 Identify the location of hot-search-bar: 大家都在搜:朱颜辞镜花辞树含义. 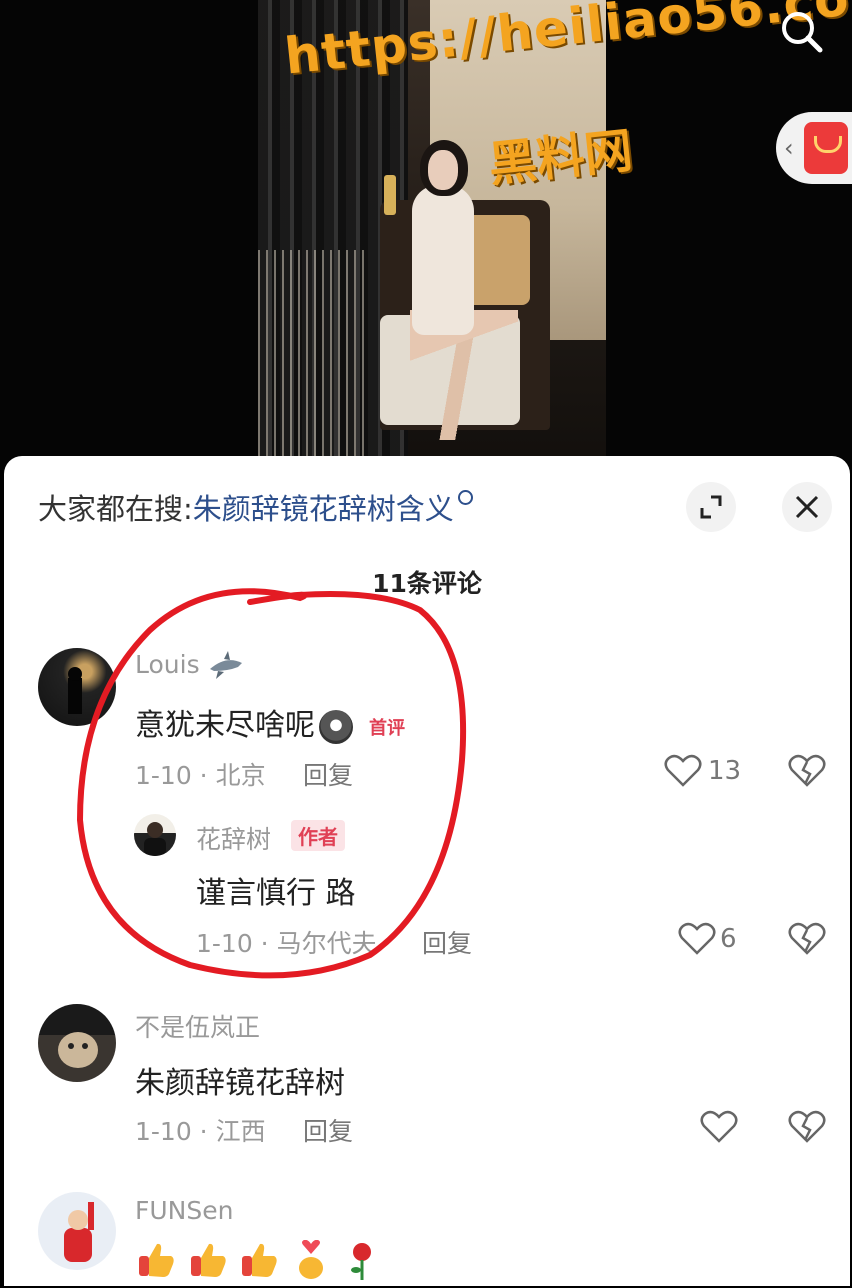
(255, 507).